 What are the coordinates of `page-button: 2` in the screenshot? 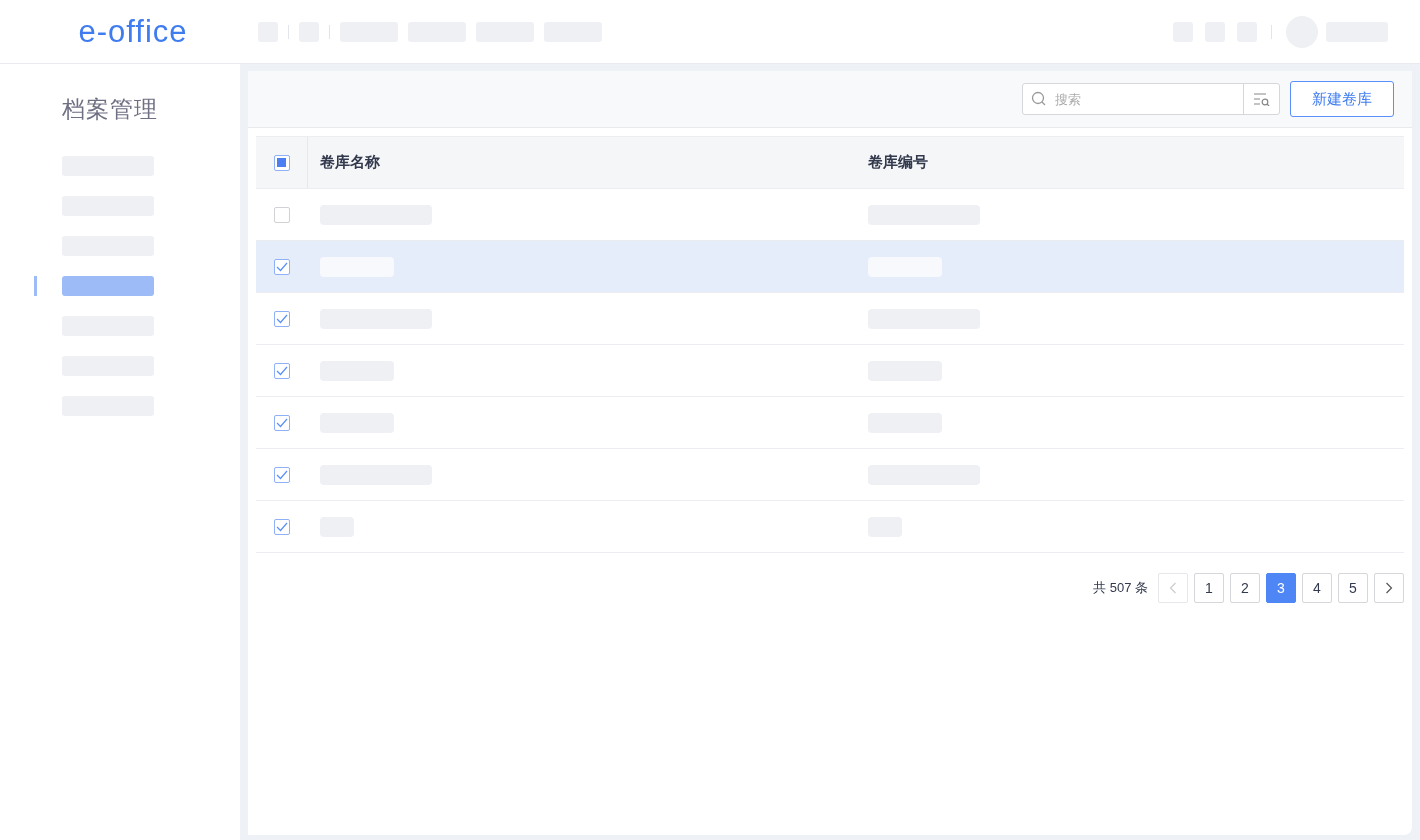 It's located at (1245, 588).